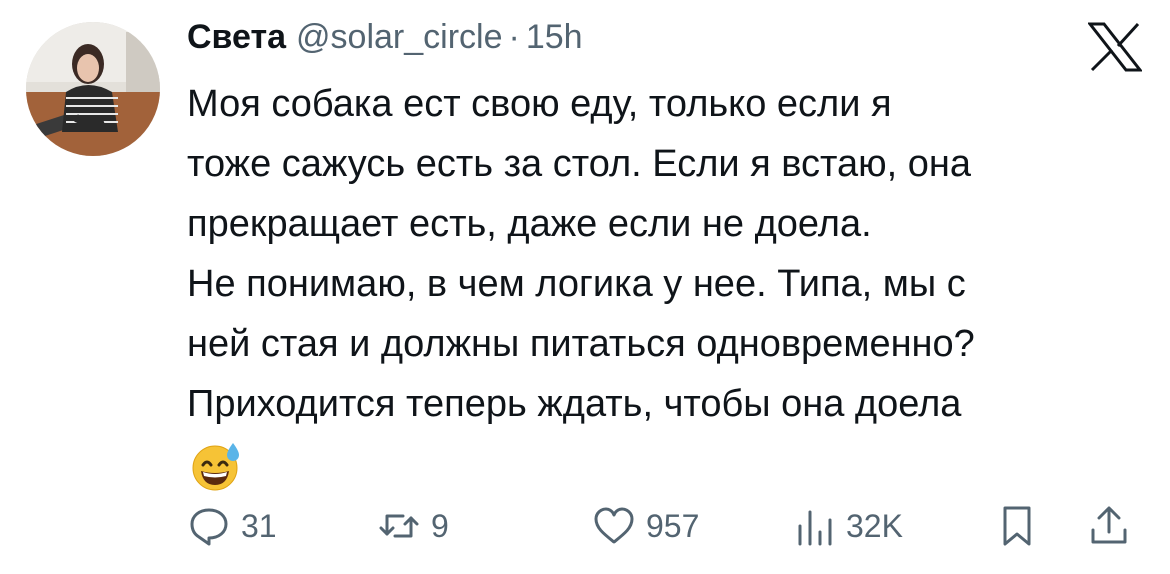  I want to click on tweet-header: Света @solar_circle · 15h, so click(667, 44).